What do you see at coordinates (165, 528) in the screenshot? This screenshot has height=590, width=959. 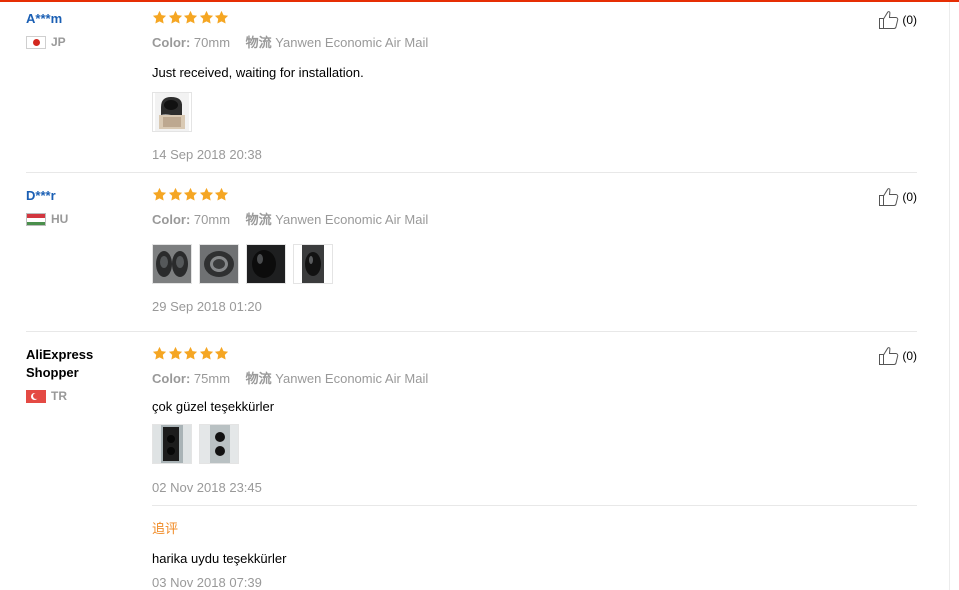 I see `followup-label: 追评` at bounding box center [165, 528].